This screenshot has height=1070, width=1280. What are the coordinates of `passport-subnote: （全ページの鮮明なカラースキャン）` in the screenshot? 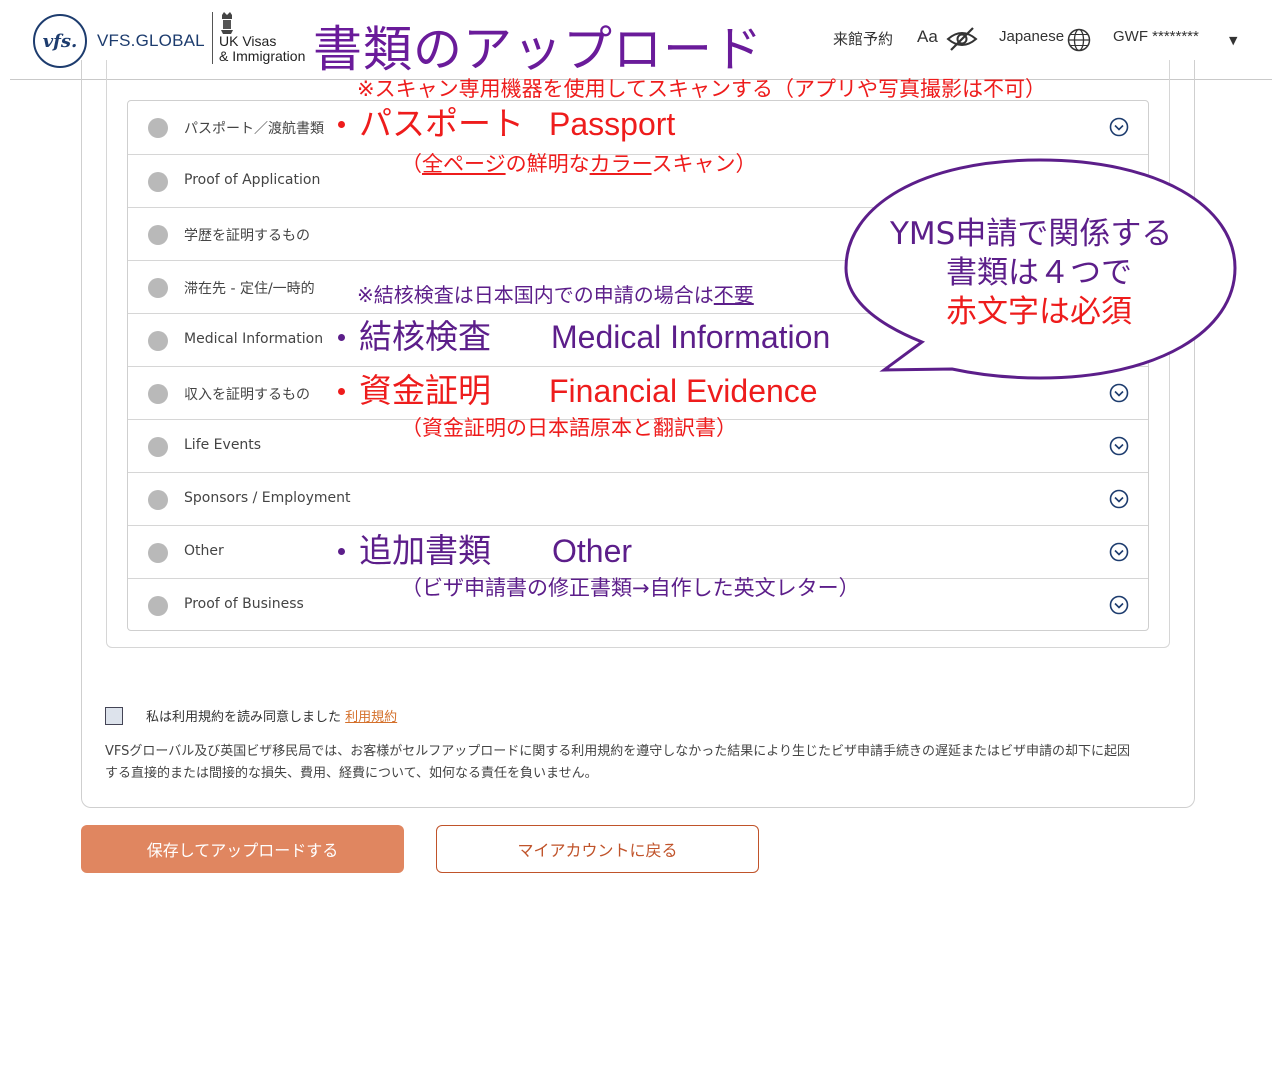 It's located at (579, 164).